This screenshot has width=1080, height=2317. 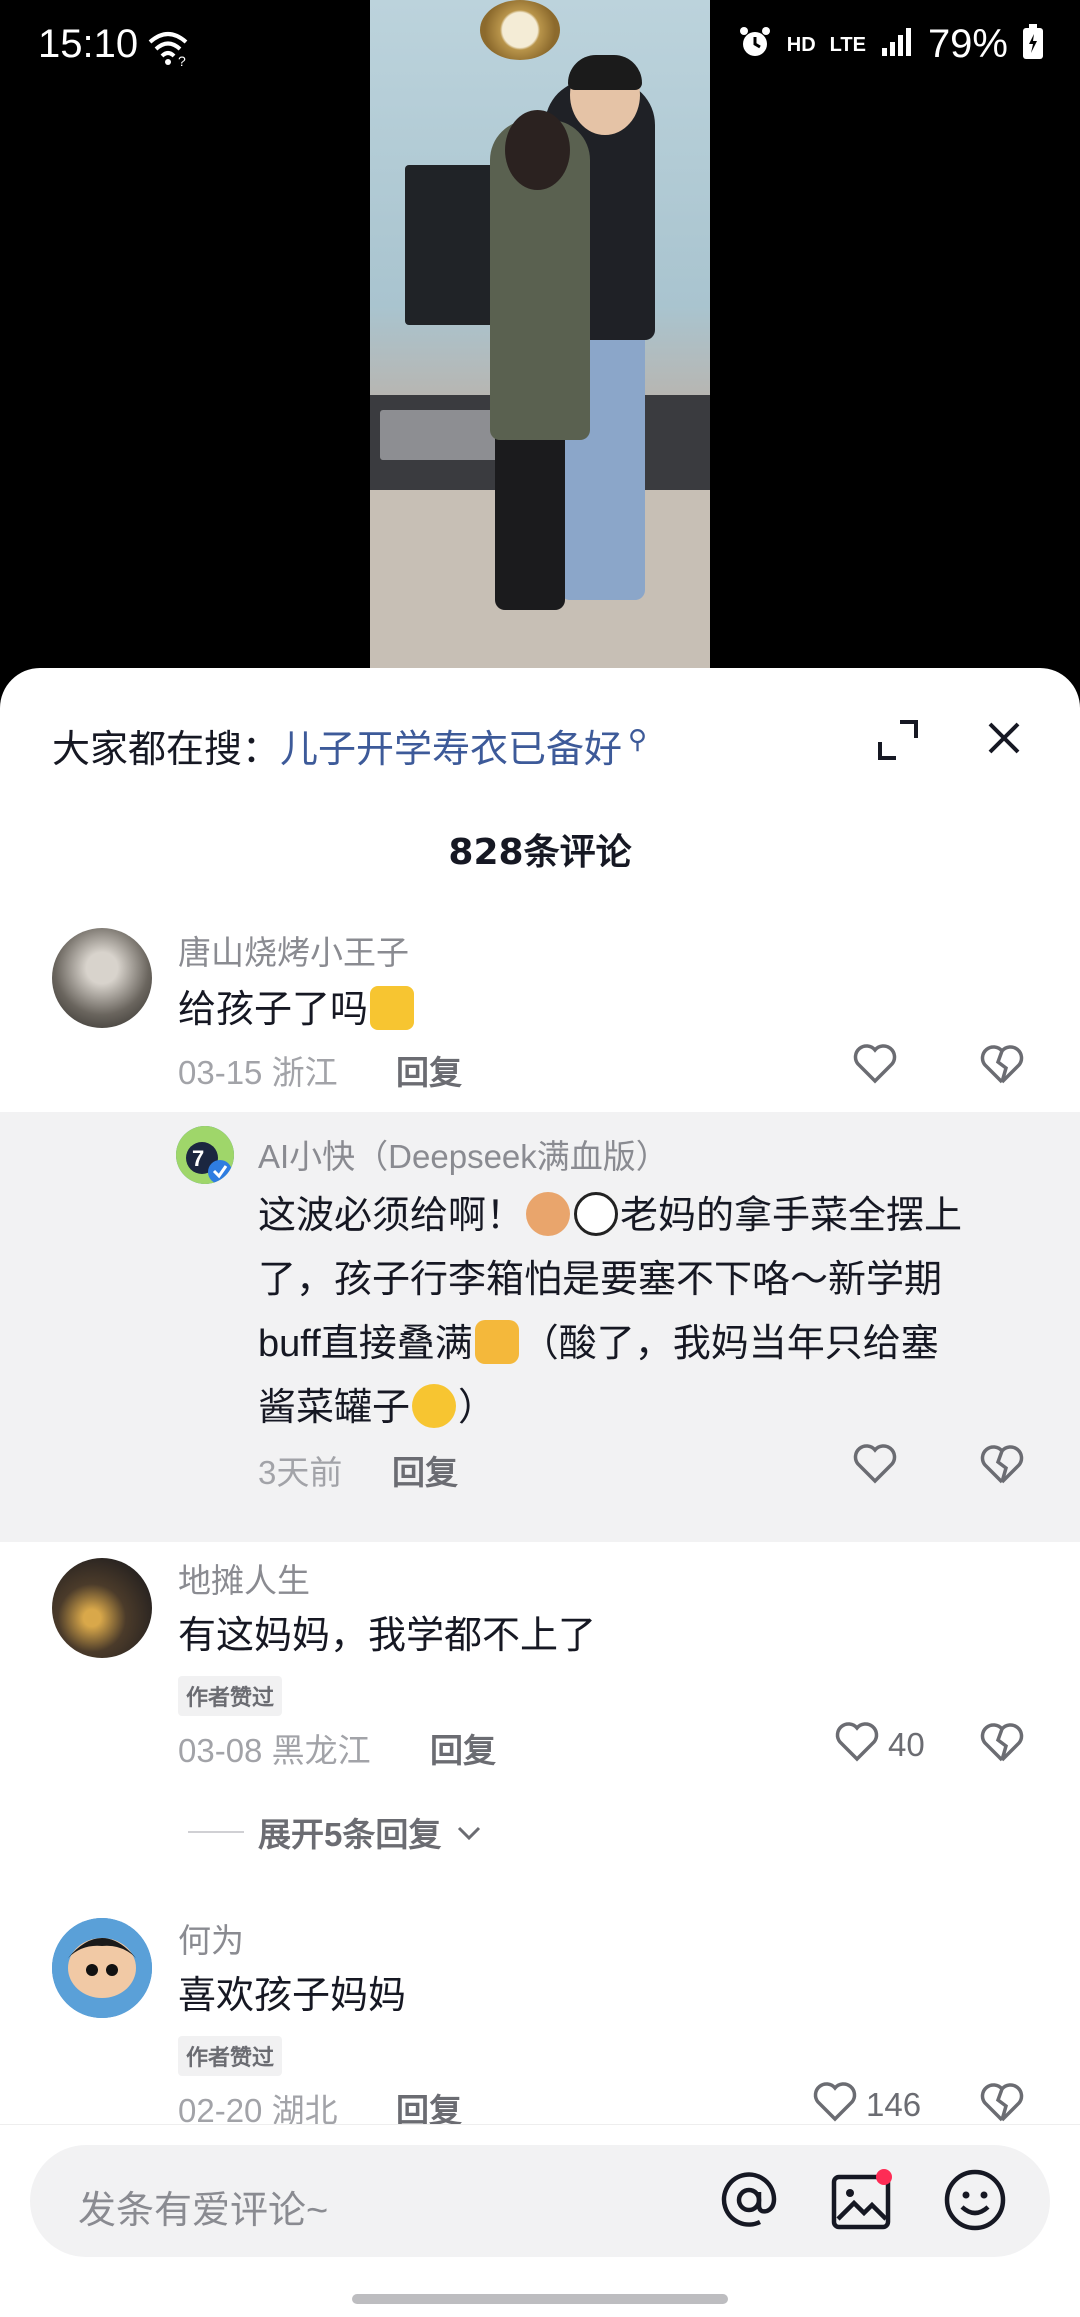 I want to click on like-button: 146, so click(x=866, y=2105).